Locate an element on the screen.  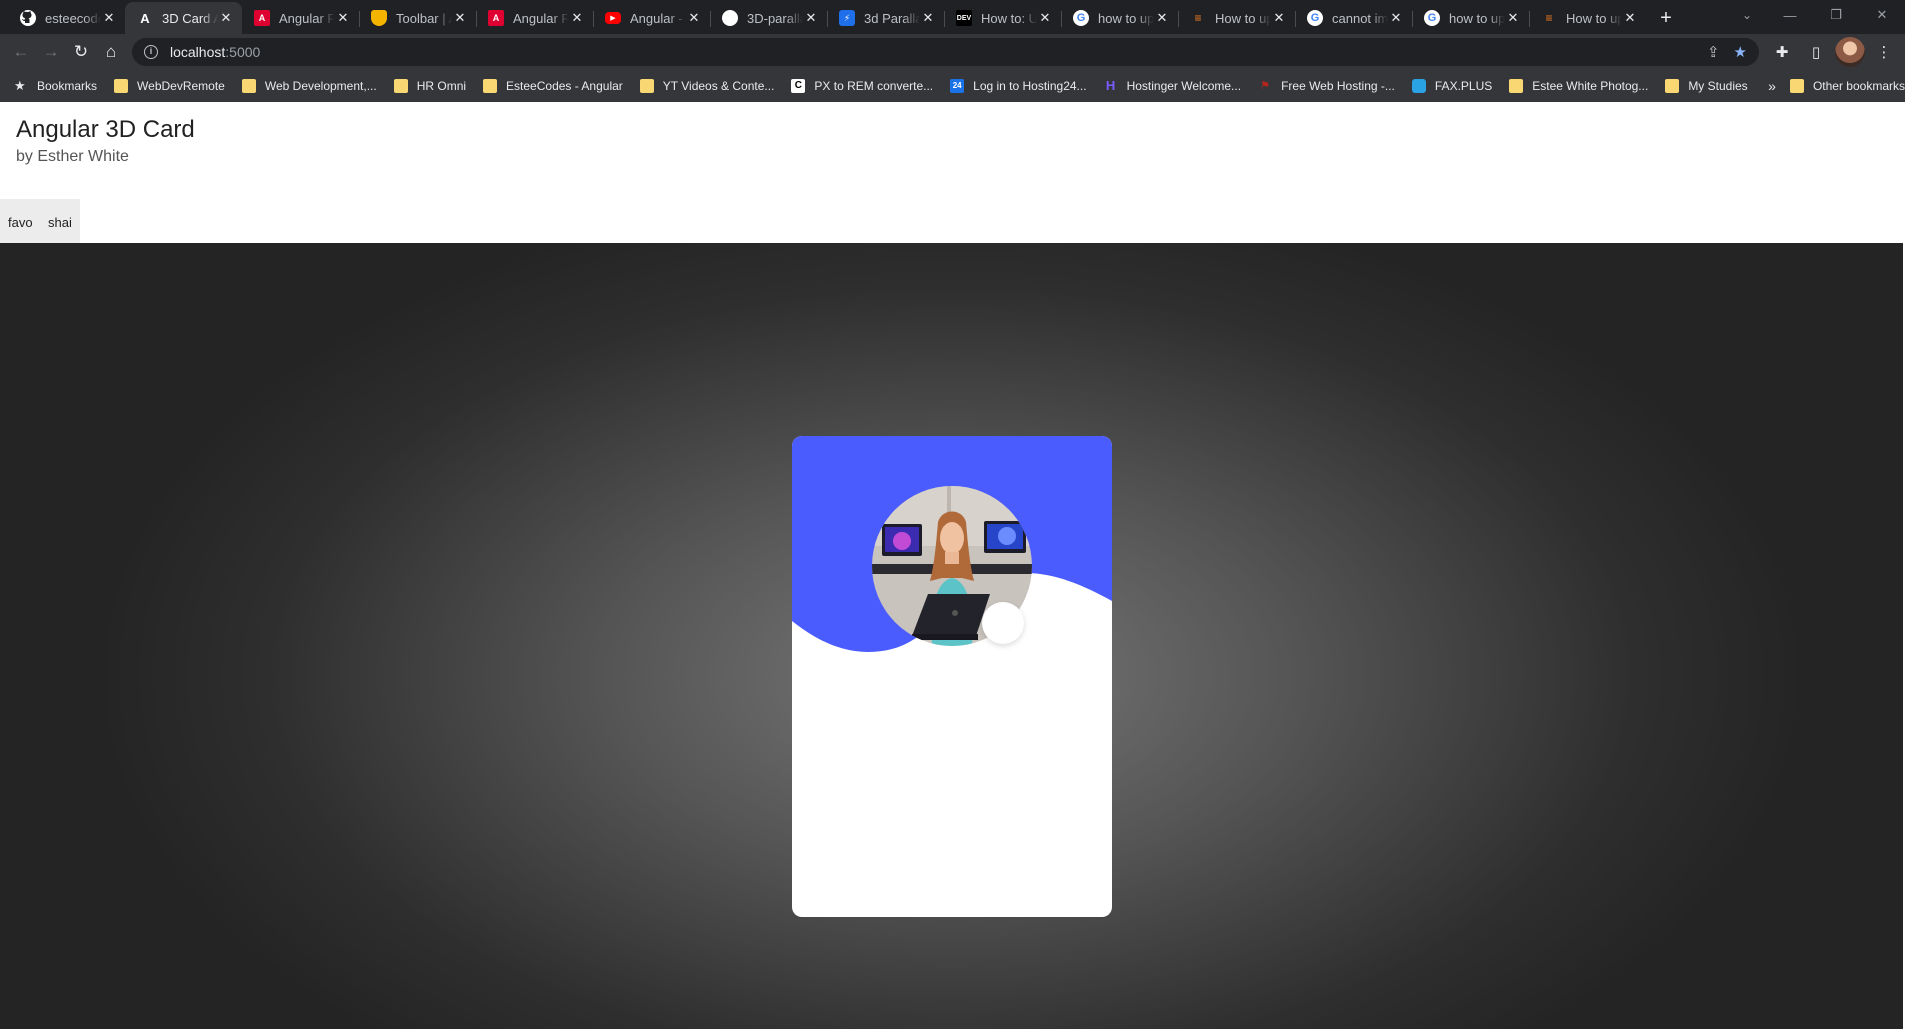
back-icon: ← is located at coordinates (21, 52).